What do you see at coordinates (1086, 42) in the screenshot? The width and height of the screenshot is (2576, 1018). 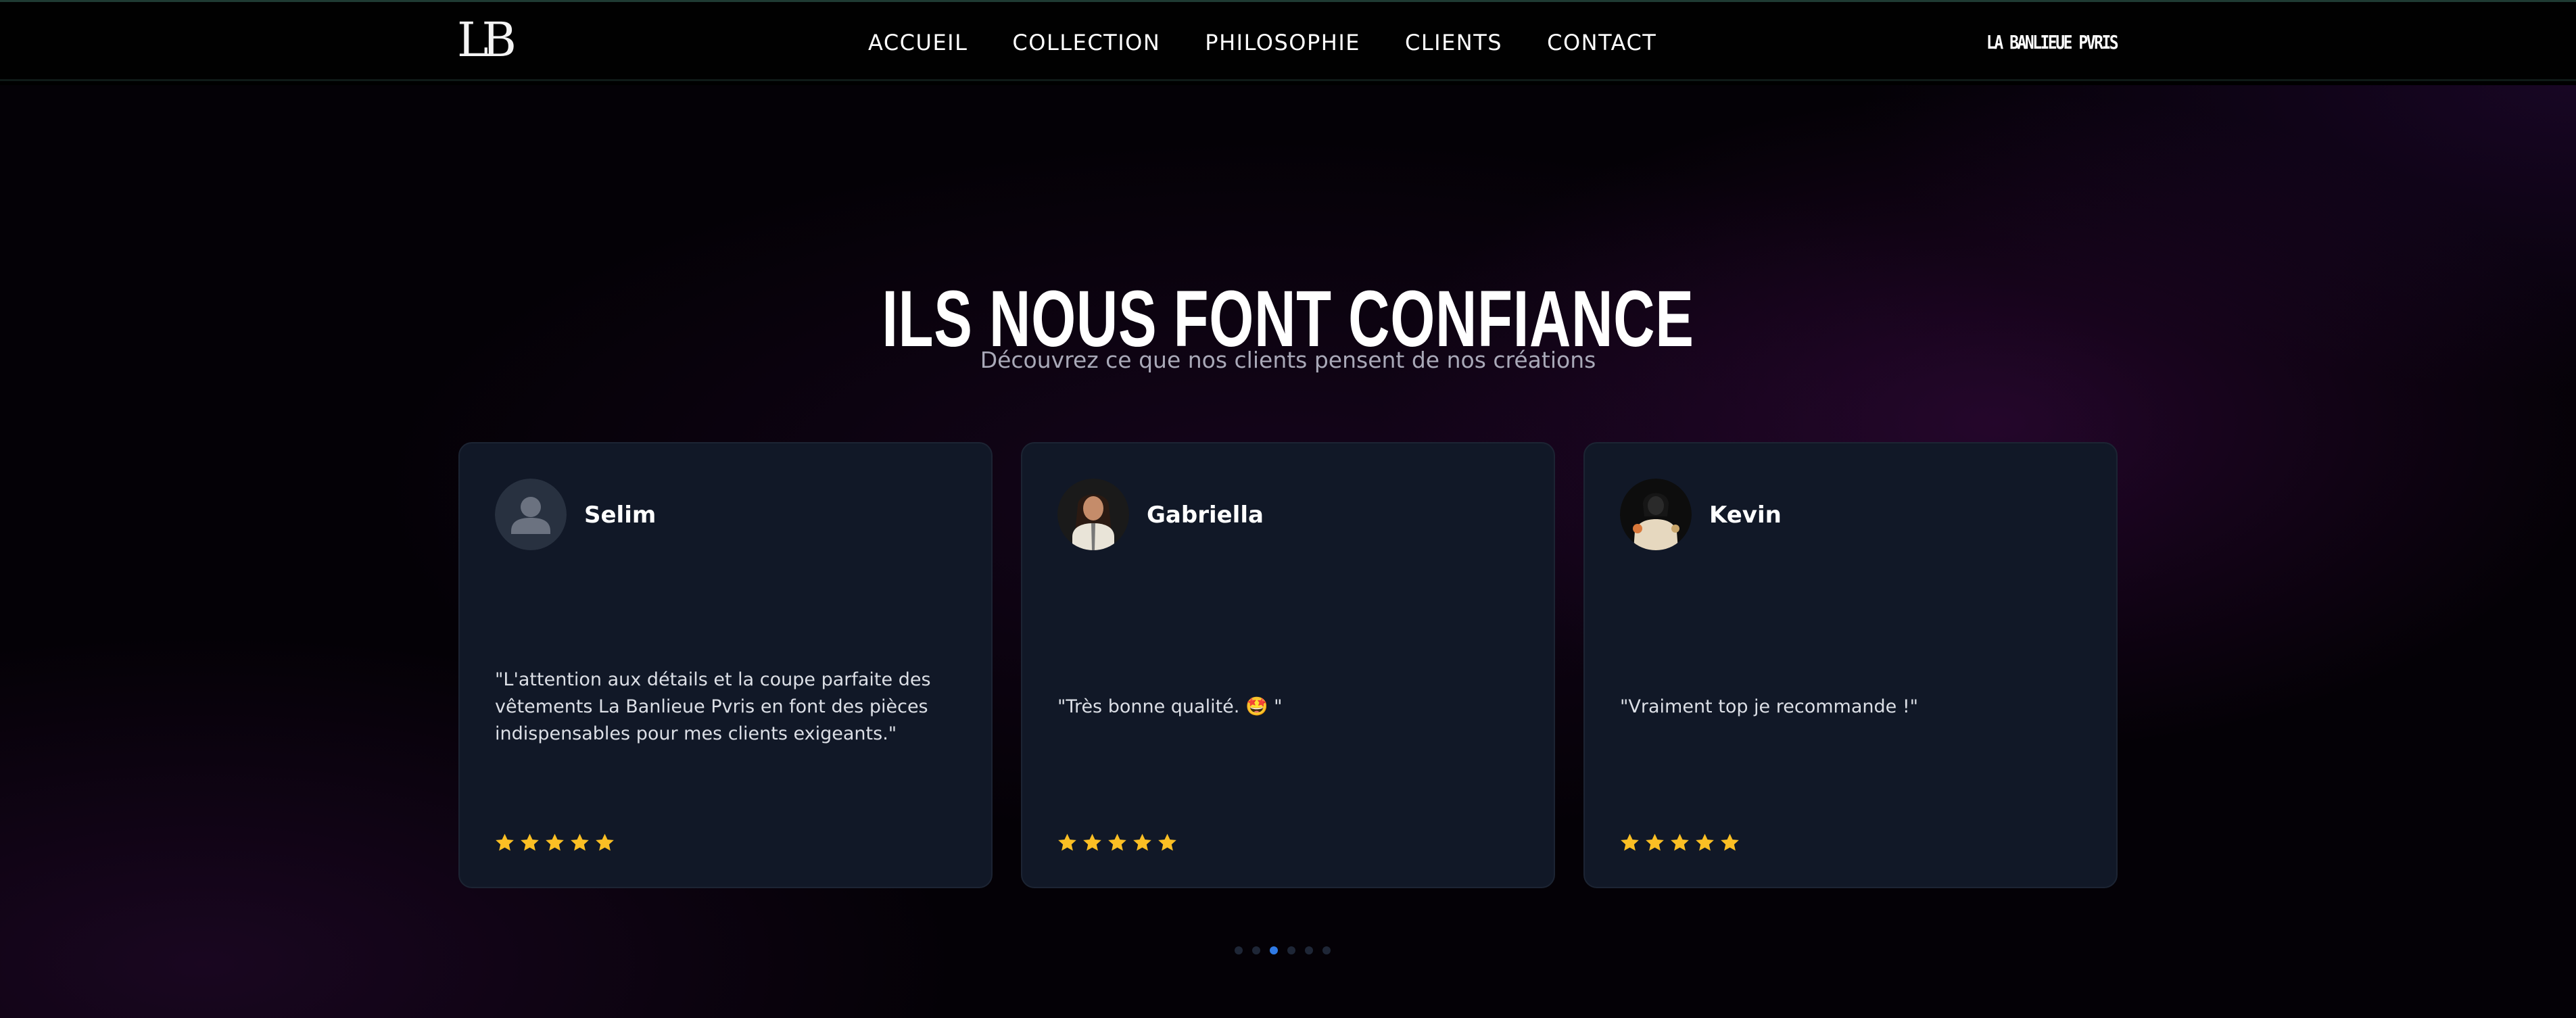 I see `nav-link-collection: COLLECTION` at bounding box center [1086, 42].